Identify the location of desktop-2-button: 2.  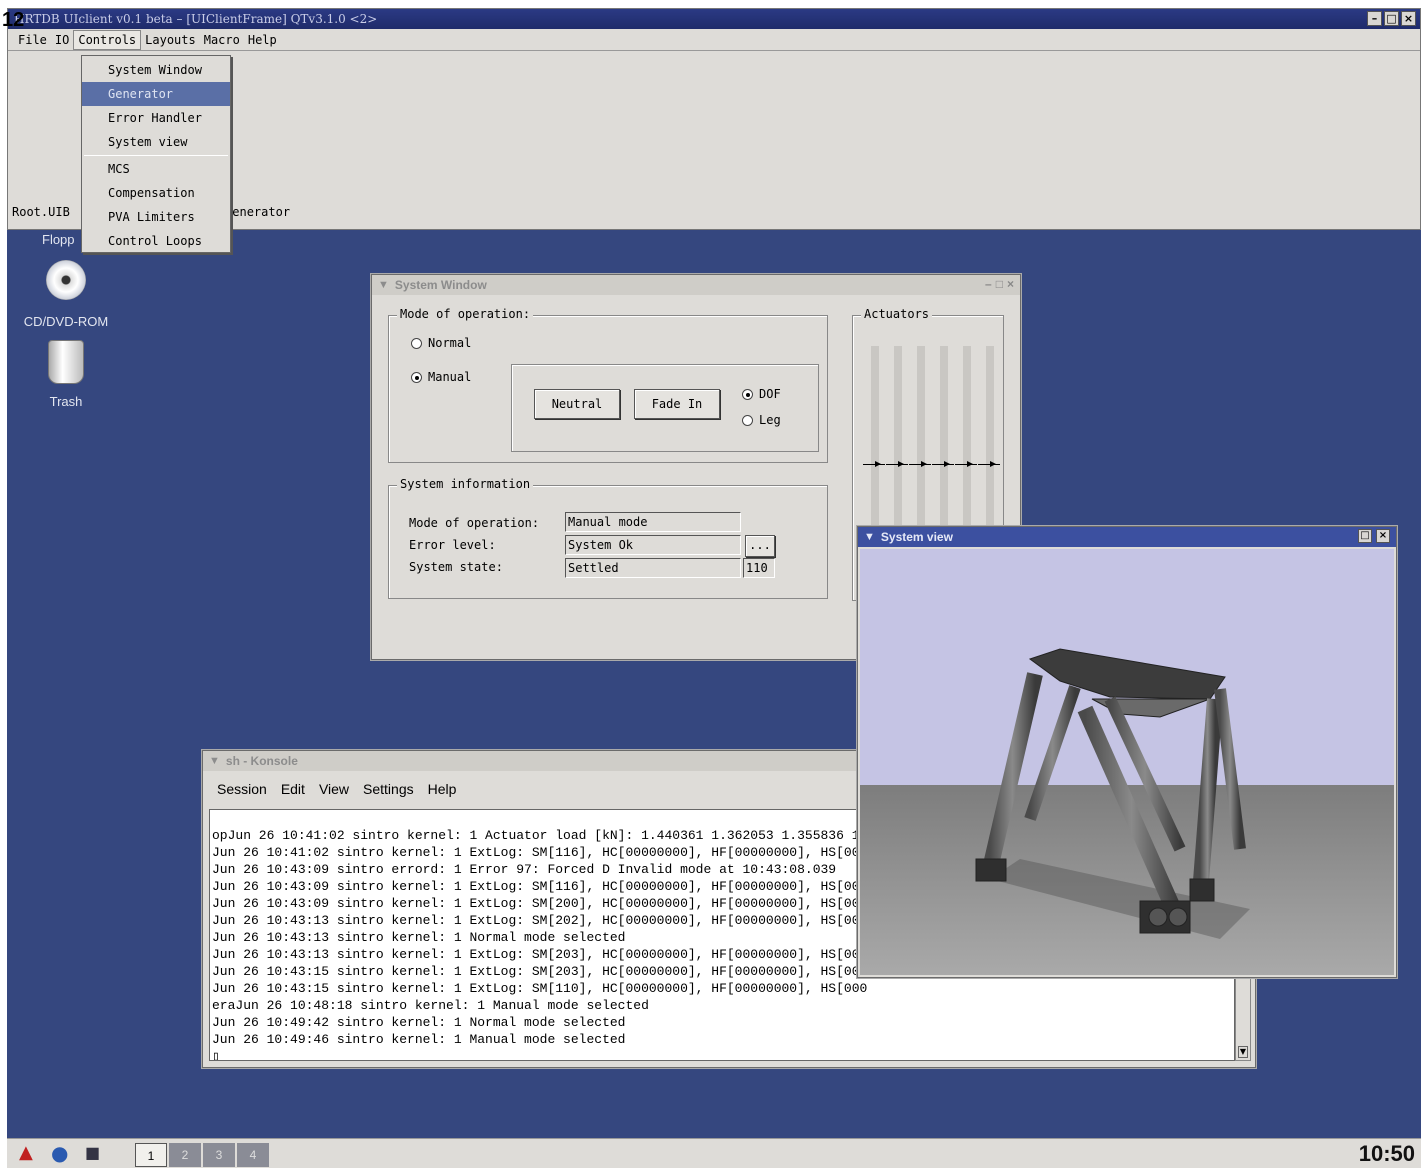
(185, 1155).